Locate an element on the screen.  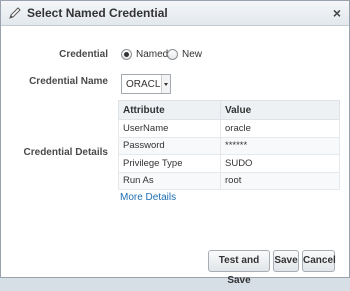
table-cell-value: root is located at coordinates (280, 180).